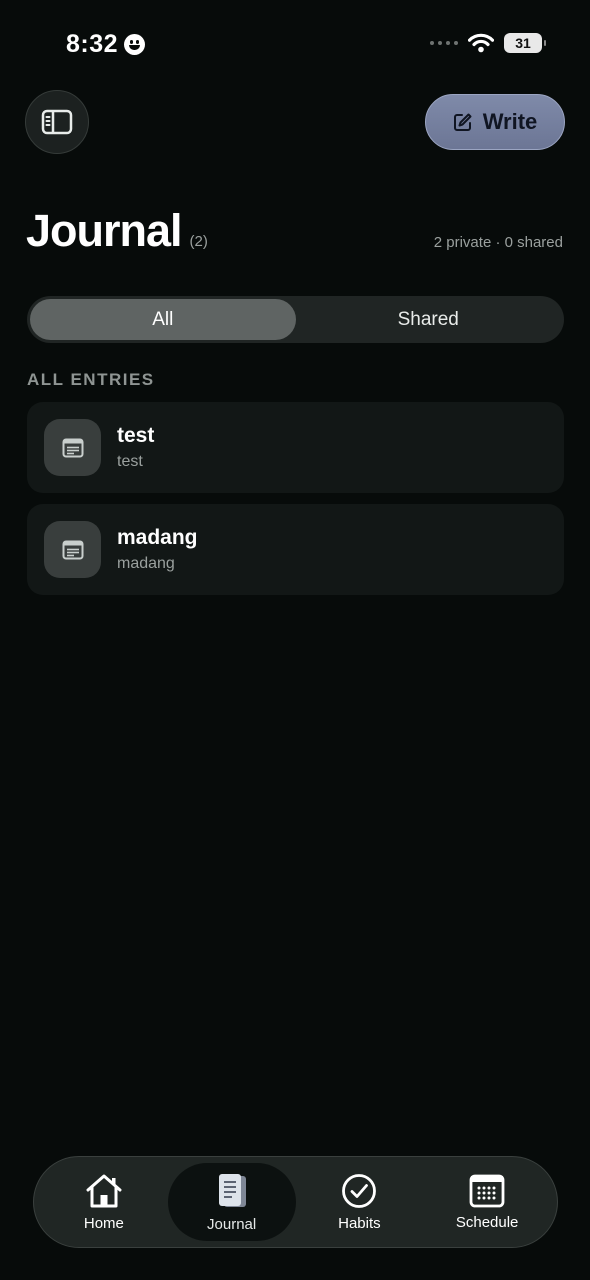 Image resolution: width=590 pixels, height=1280 pixels. What do you see at coordinates (91, 379) in the screenshot?
I see `section-header: ALL ENTRIES` at bounding box center [91, 379].